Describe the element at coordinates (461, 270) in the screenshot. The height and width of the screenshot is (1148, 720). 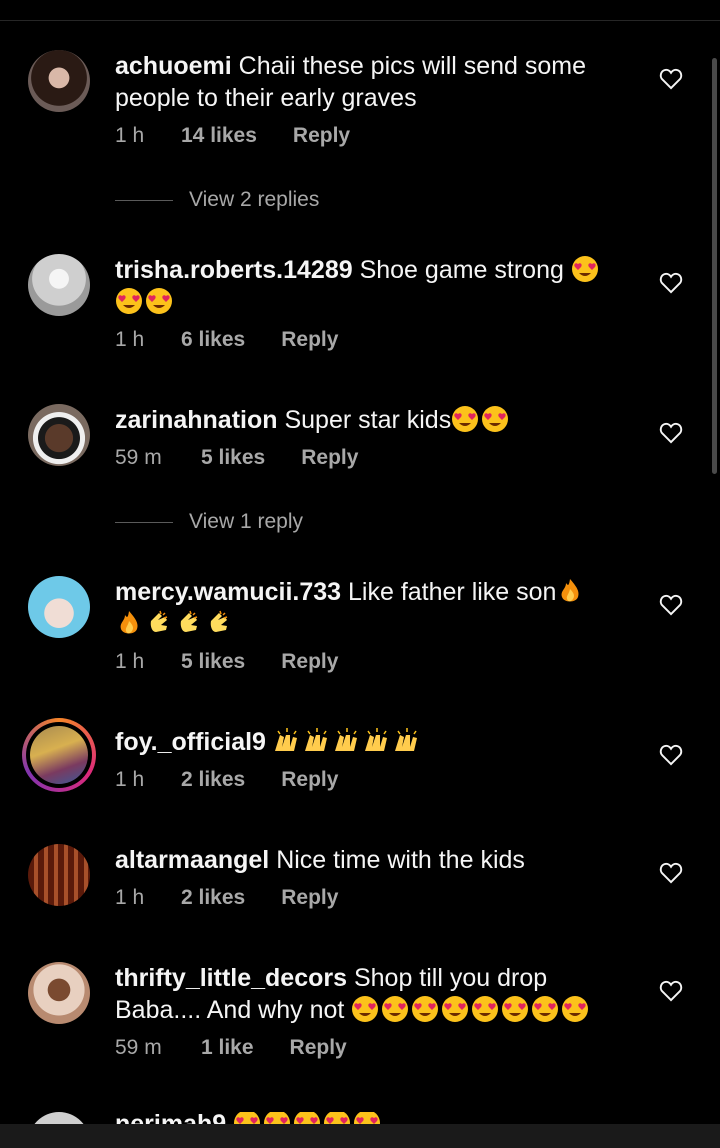
I see `comment-text: Shoe game strong` at that location.